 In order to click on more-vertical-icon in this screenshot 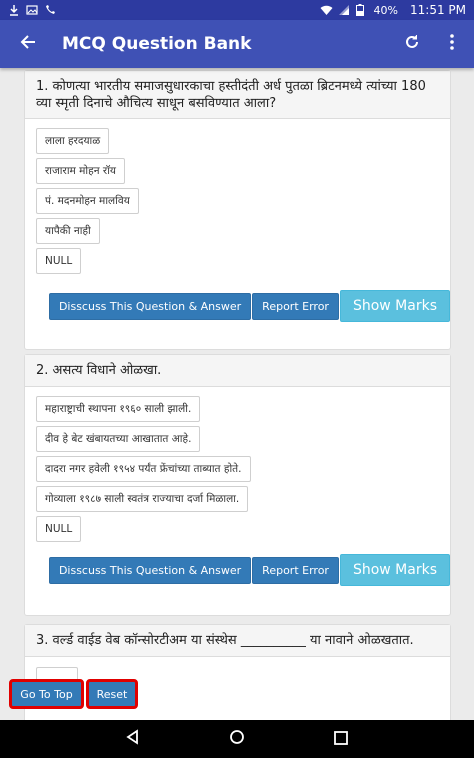, I will do `click(452, 44)`.